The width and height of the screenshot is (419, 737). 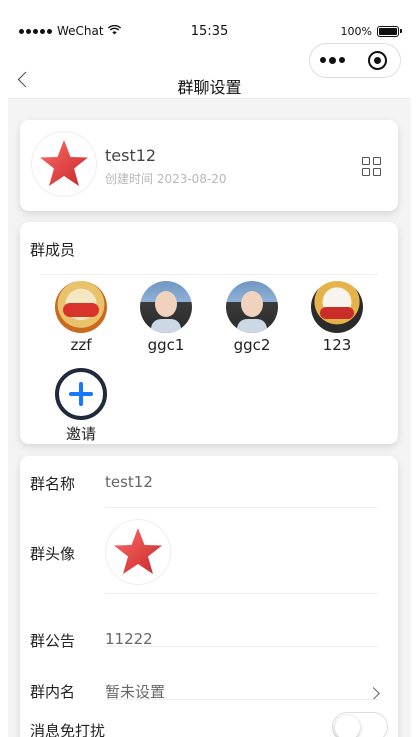 I want to click on nickname-label: 群内名, so click(x=53, y=692).